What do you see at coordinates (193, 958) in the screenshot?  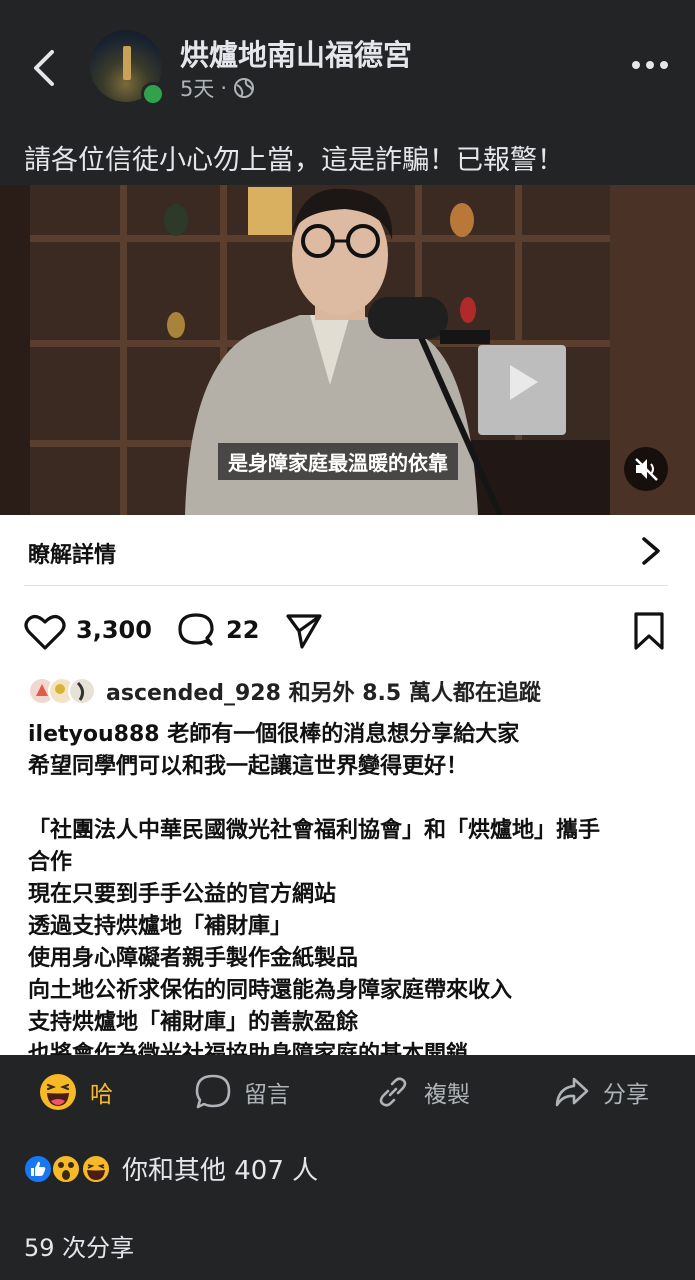 I see `caption-line: 使用身心障礙者親手製作金紙製品` at bounding box center [193, 958].